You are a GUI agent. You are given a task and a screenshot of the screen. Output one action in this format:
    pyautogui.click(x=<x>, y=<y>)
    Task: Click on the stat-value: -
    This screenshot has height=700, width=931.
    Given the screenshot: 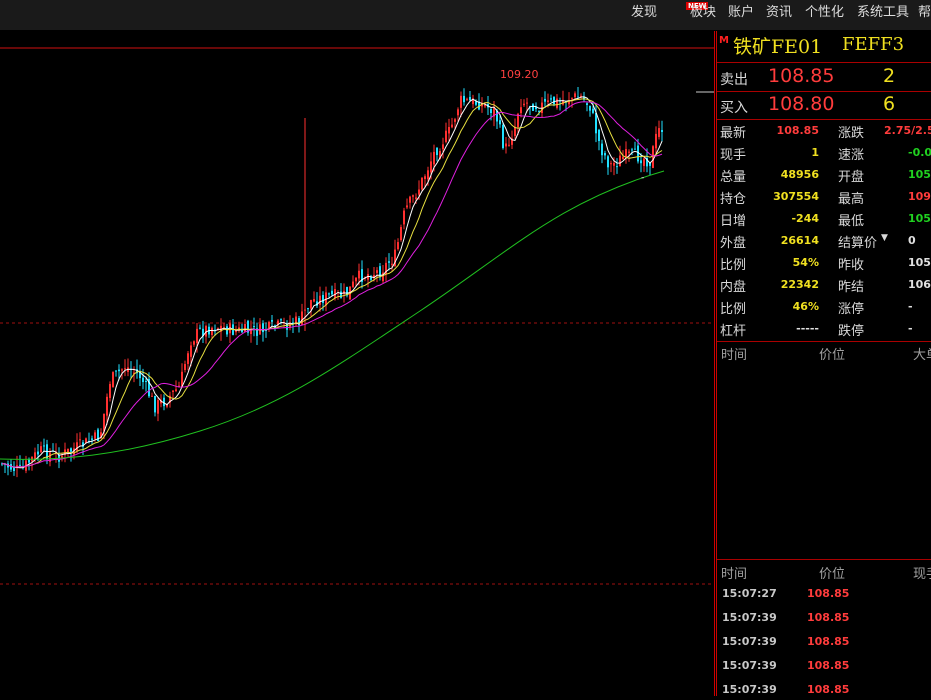 What is the action you would take?
    pyautogui.click(x=910, y=306)
    